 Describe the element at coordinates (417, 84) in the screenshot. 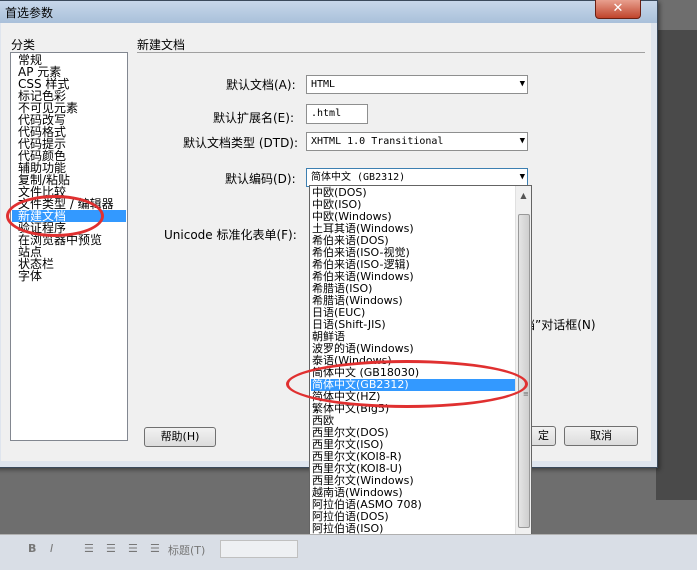

I see `default-doc-select: HTML ▼` at that location.